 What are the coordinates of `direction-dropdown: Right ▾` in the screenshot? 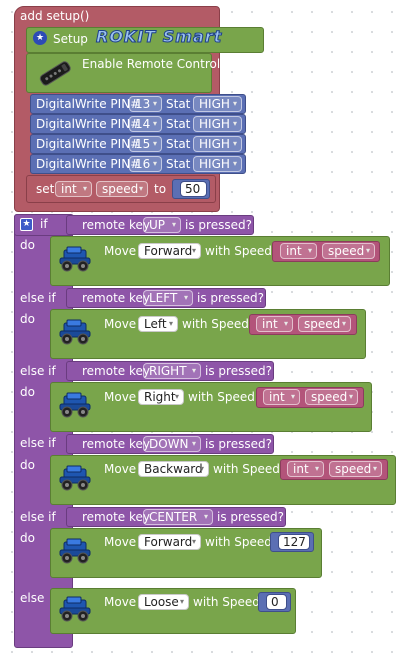 It's located at (161, 397).